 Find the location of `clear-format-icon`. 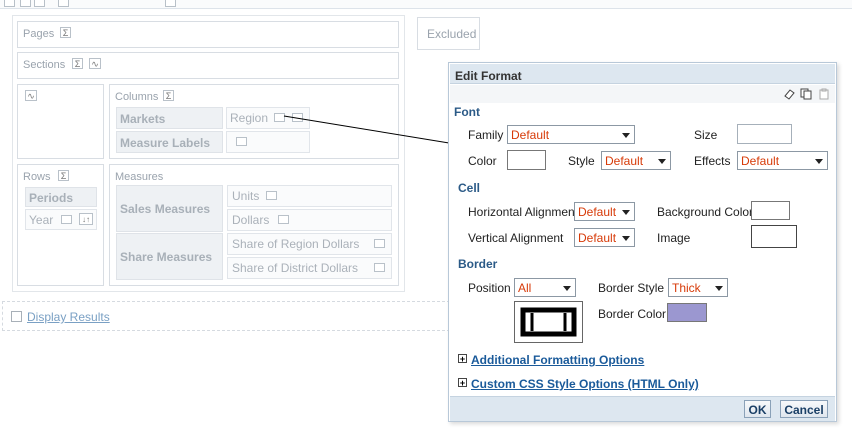

clear-format-icon is located at coordinates (789, 94).